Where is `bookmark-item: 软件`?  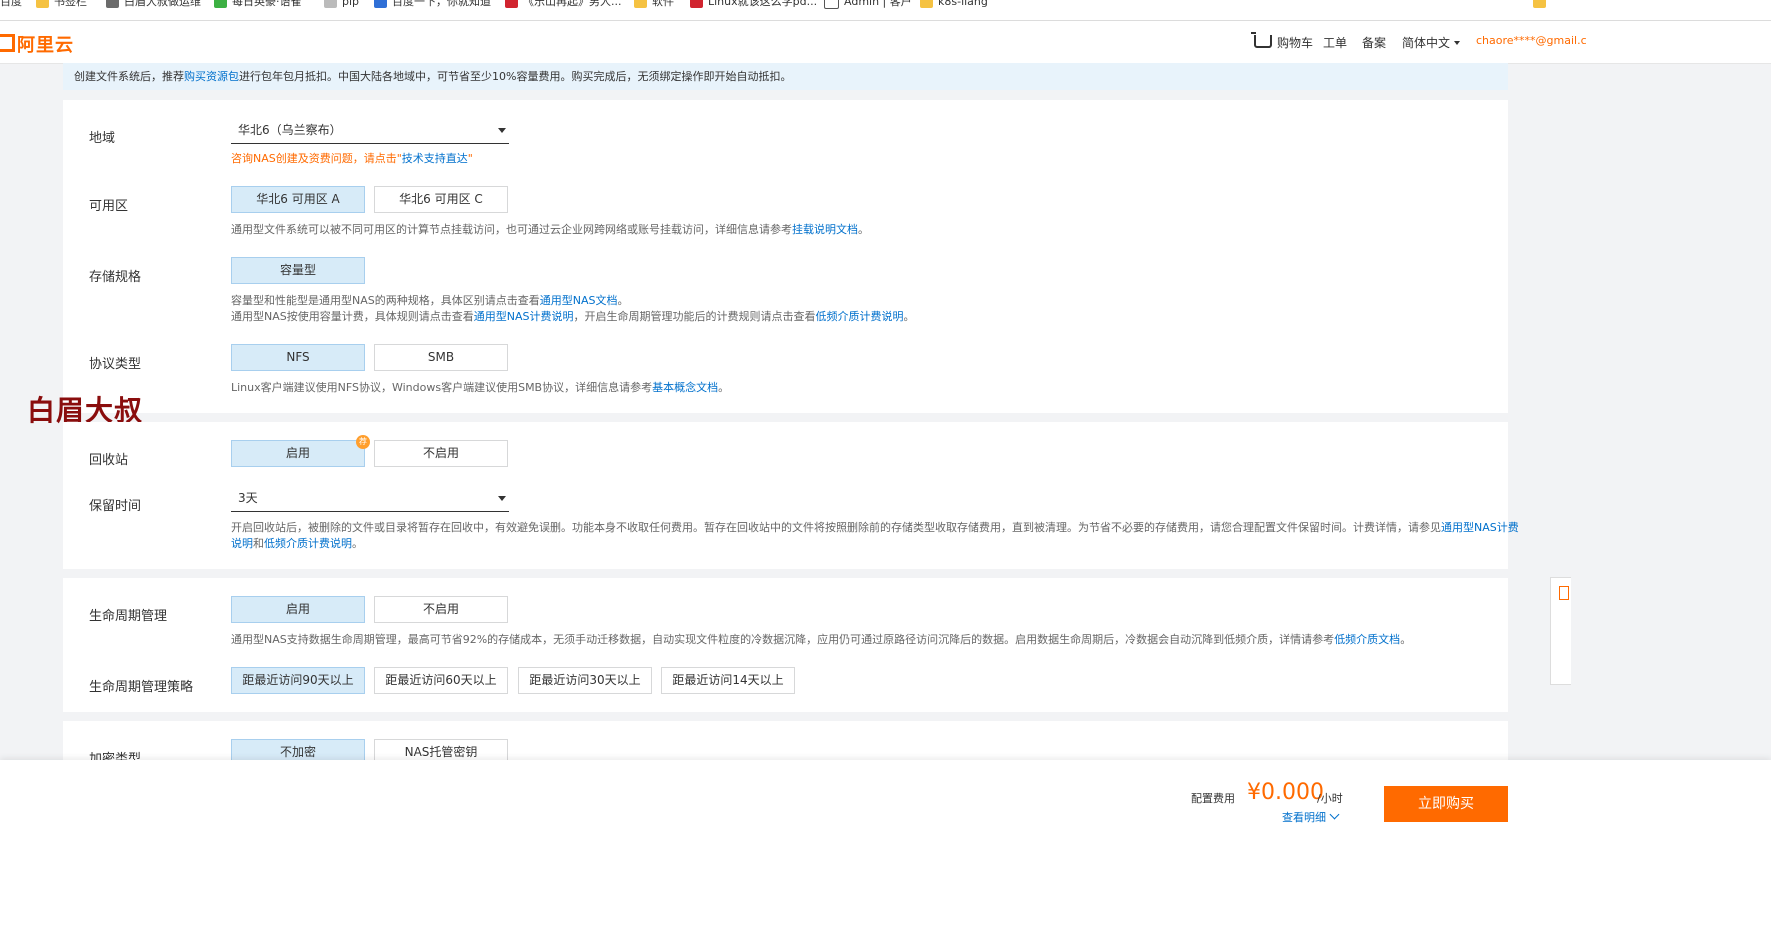 bookmark-item: 软件 is located at coordinates (654, 5).